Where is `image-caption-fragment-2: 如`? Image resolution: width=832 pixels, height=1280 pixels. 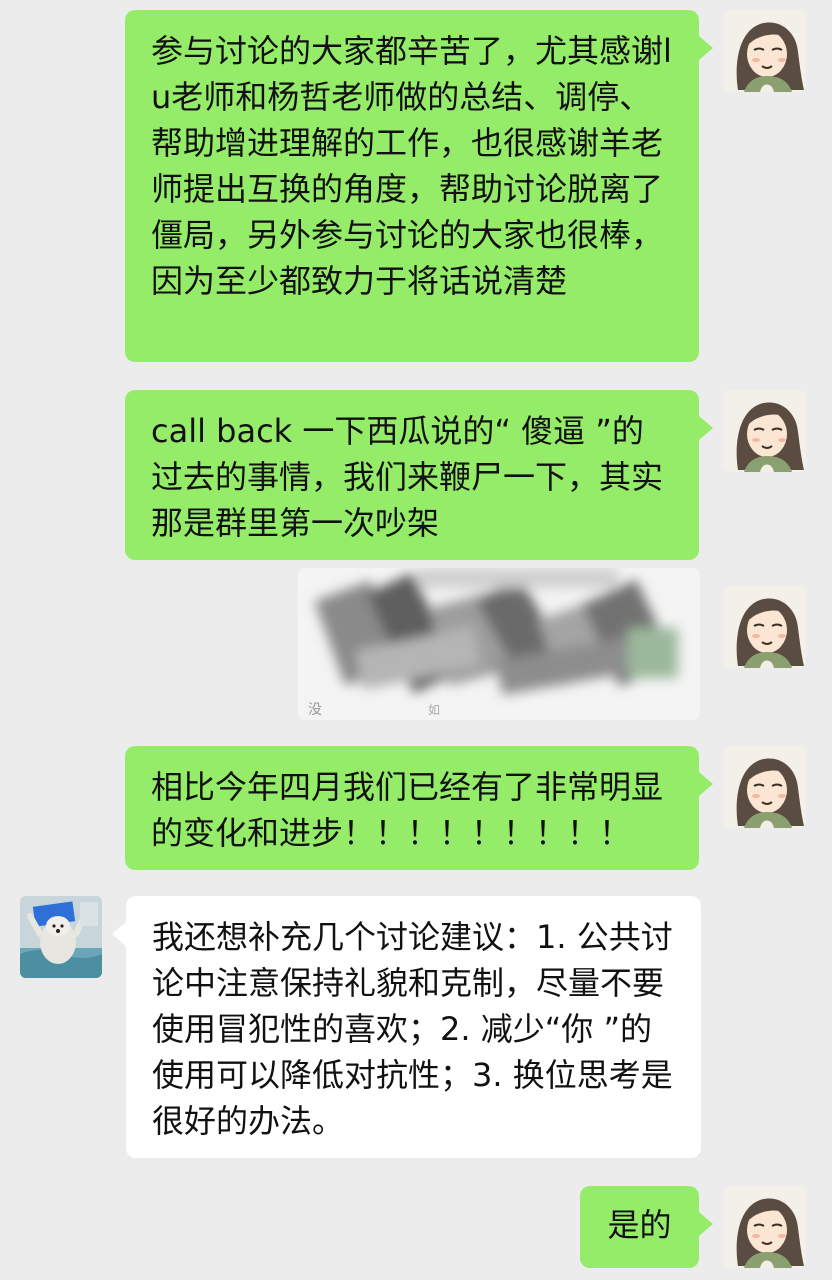
image-caption-fragment-2: 如 is located at coordinates (434, 709).